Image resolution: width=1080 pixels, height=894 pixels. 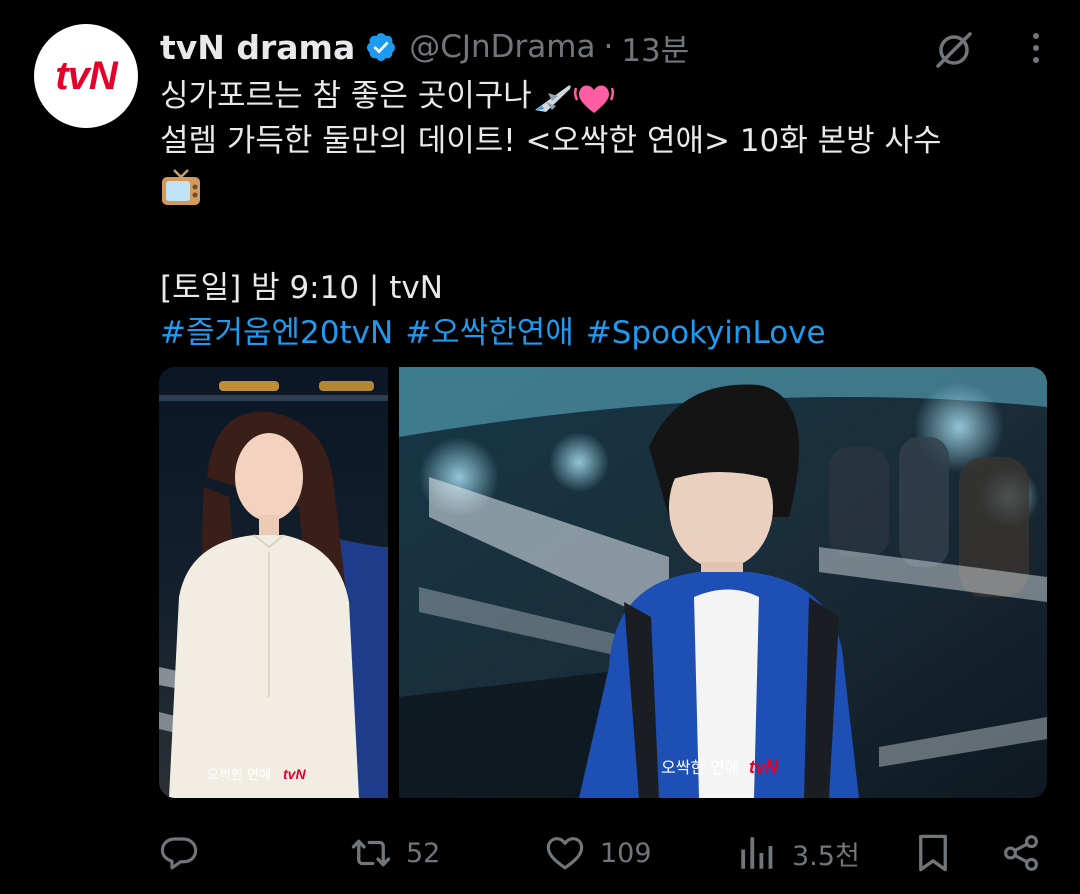 What do you see at coordinates (954, 50) in the screenshot?
I see `grok-icon` at bounding box center [954, 50].